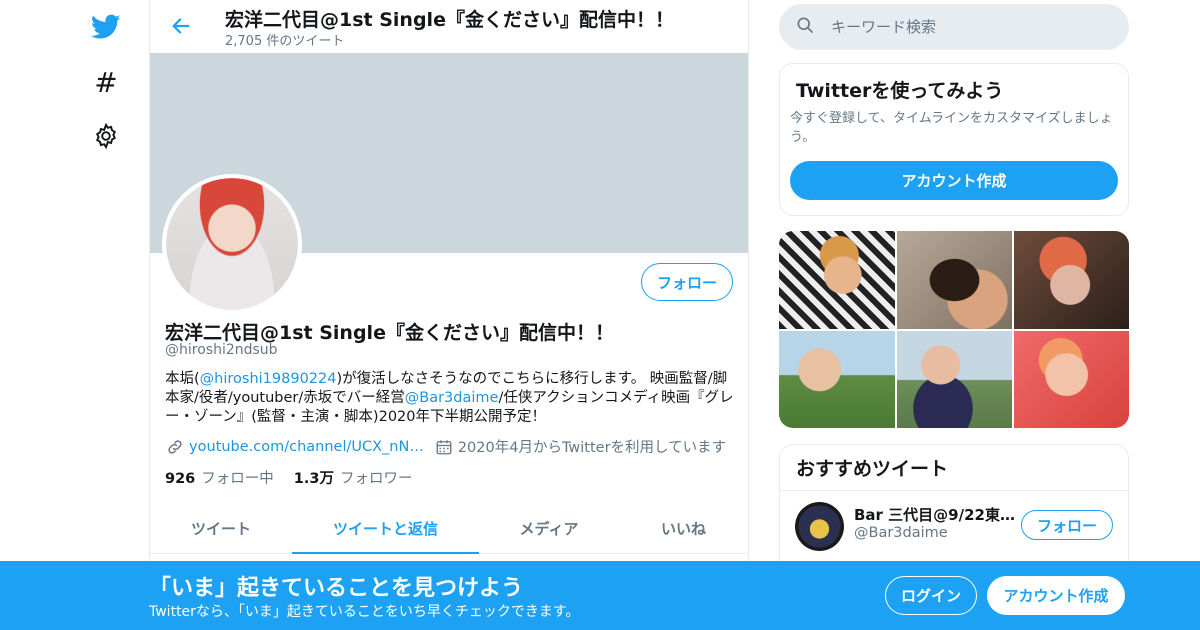 This screenshot has height=630, width=1200. I want to click on left-nav: #, so click(75, 315).